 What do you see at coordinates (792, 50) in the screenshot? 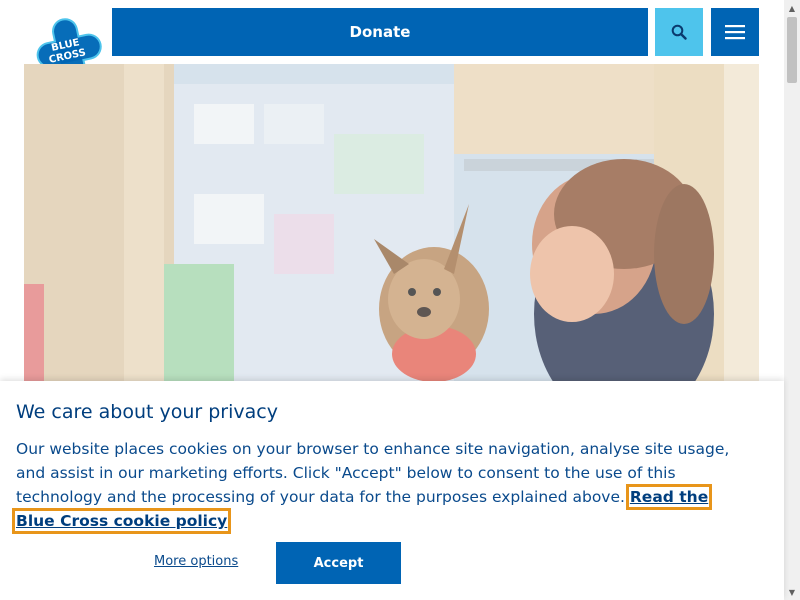
I see `scroll-thumb` at bounding box center [792, 50].